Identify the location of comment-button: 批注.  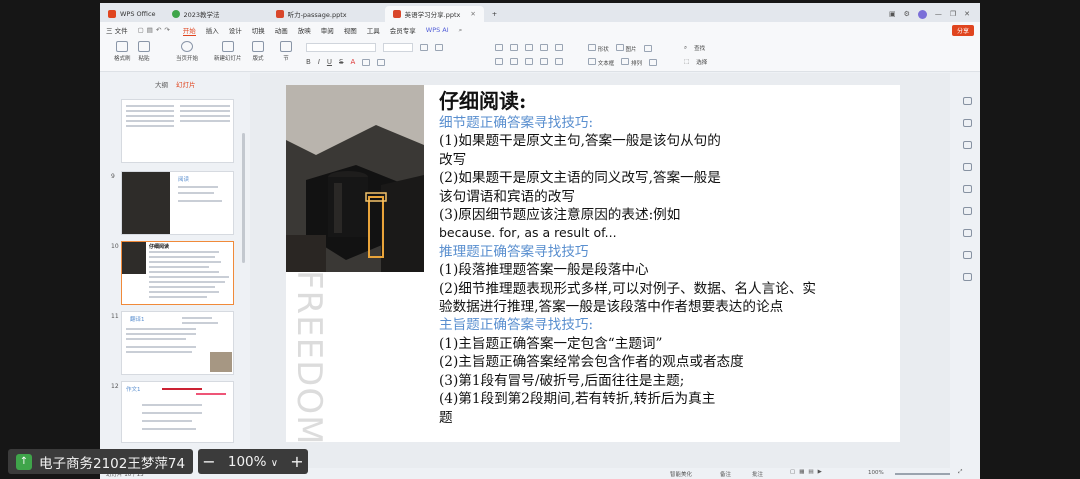
(757, 474).